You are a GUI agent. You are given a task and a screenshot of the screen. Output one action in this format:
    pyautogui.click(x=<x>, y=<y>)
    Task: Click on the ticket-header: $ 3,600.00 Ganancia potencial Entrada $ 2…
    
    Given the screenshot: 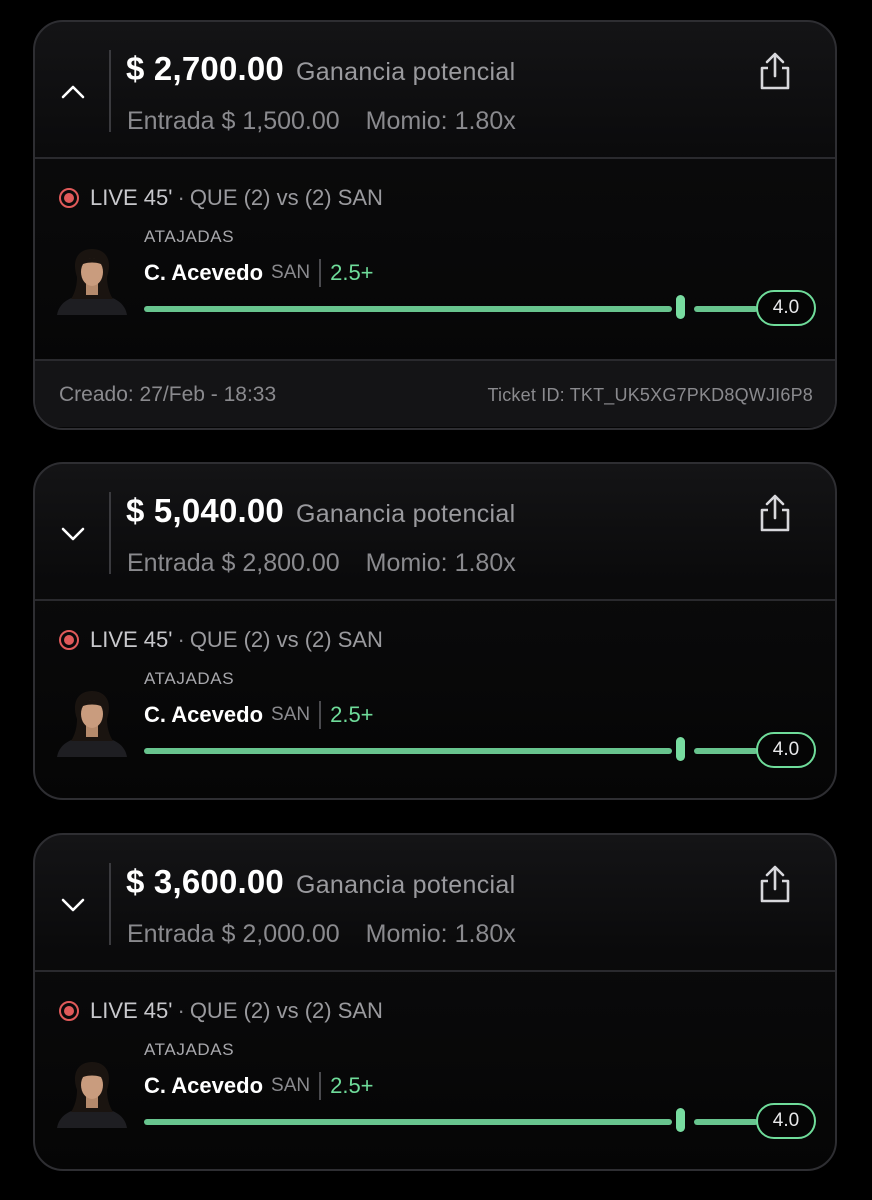 What is the action you would take?
    pyautogui.click(x=435, y=903)
    